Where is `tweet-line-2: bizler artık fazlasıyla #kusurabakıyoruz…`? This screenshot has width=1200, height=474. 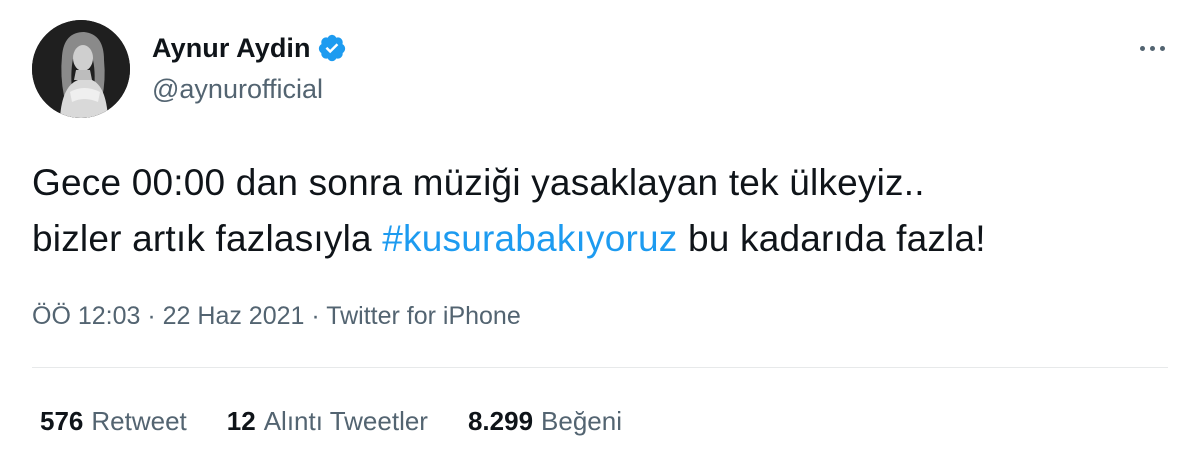
tweet-line-2: bizler artık fazlasıyla #kusurabakıyoruz… is located at coordinates (607, 239).